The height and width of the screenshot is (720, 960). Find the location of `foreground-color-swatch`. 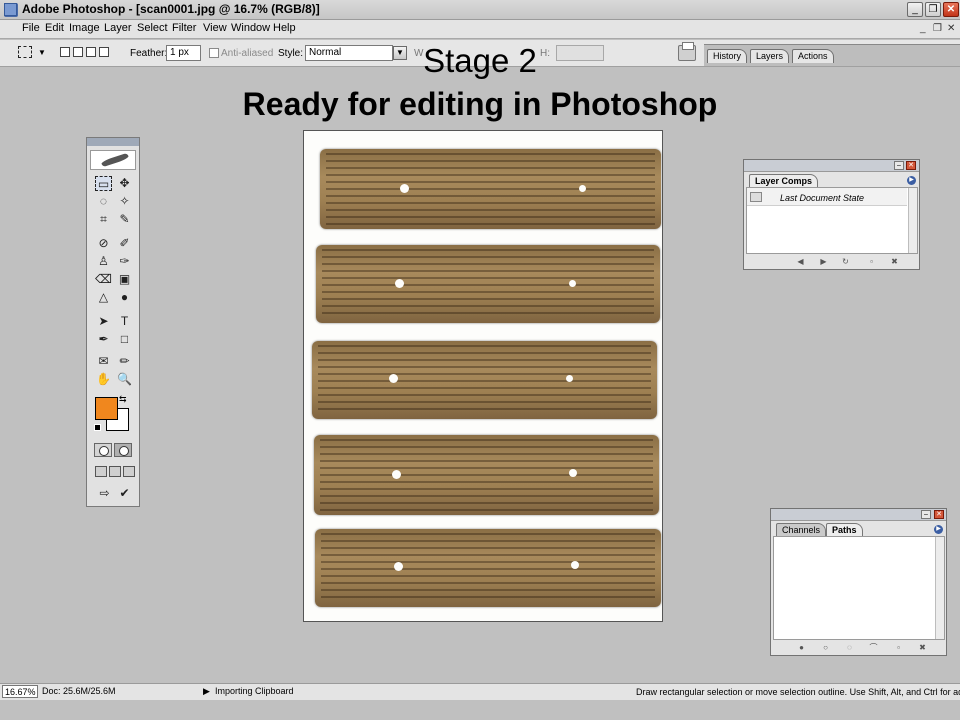

foreground-color-swatch is located at coordinates (106, 408).